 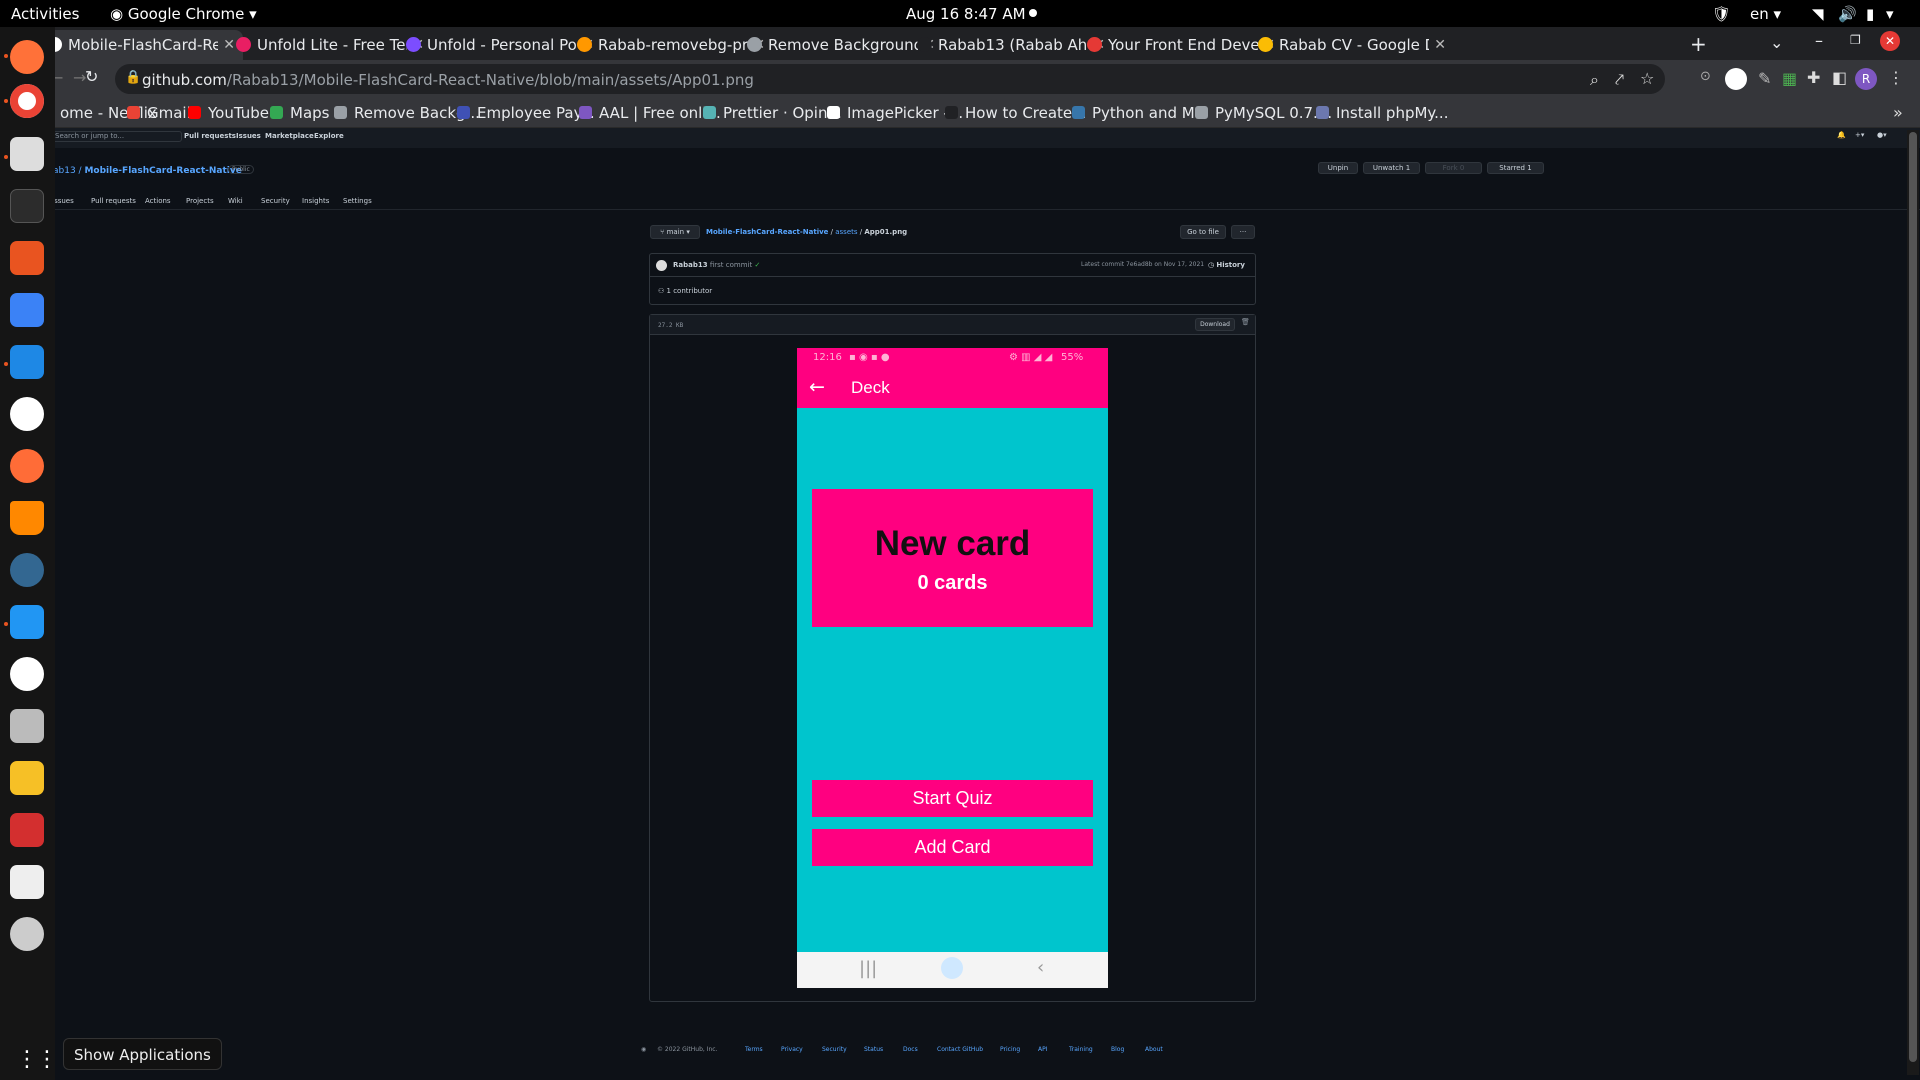 I want to click on footer-blog: Blog, so click(x=1117, y=1049).